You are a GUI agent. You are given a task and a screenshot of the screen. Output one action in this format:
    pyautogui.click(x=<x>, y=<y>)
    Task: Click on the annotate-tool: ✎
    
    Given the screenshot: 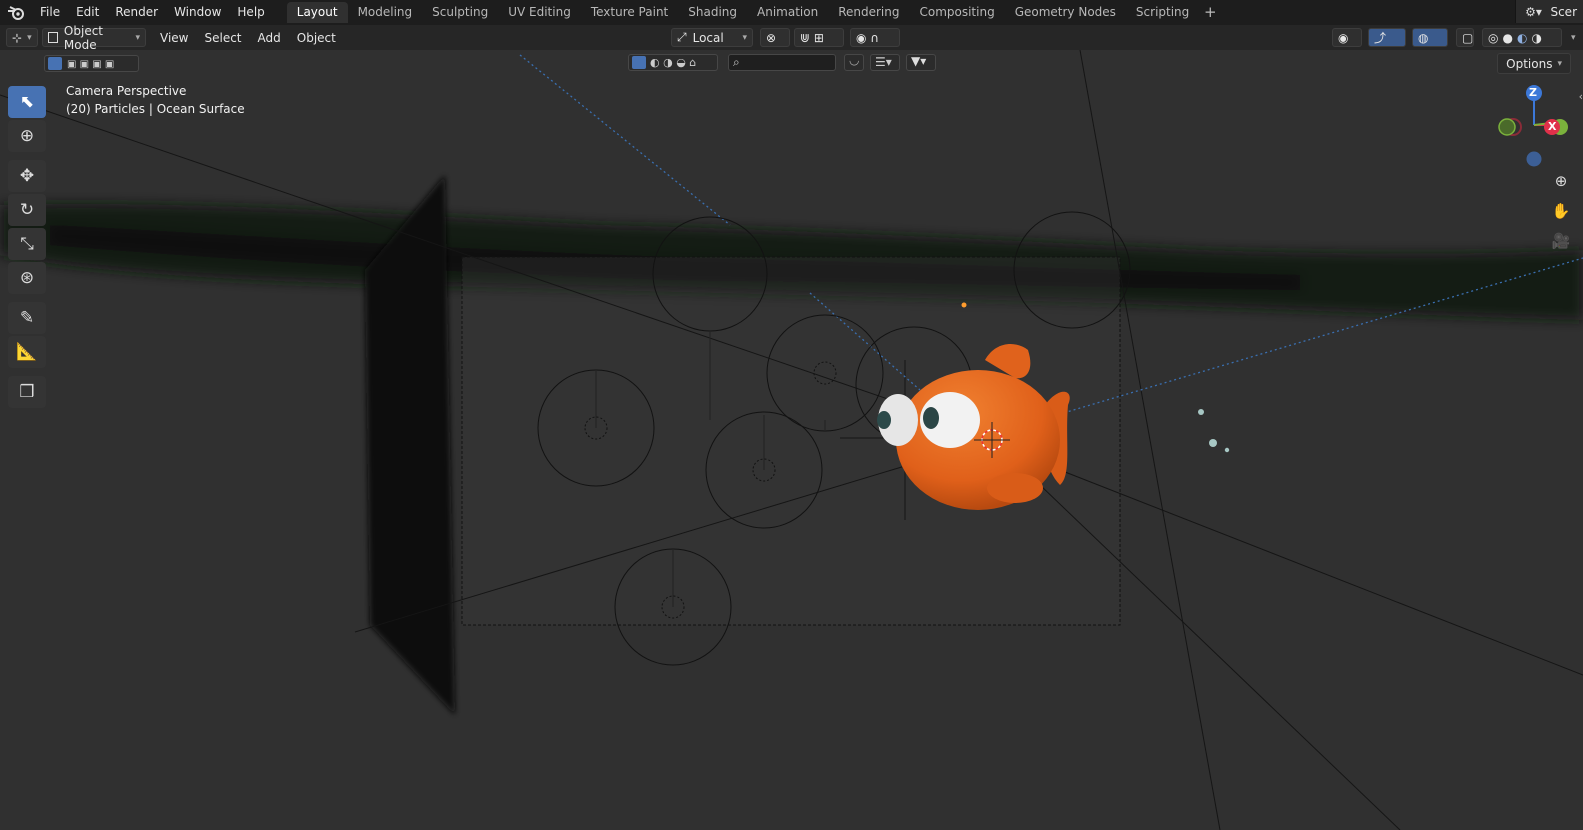 What is the action you would take?
    pyautogui.click(x=27, y=318)
    